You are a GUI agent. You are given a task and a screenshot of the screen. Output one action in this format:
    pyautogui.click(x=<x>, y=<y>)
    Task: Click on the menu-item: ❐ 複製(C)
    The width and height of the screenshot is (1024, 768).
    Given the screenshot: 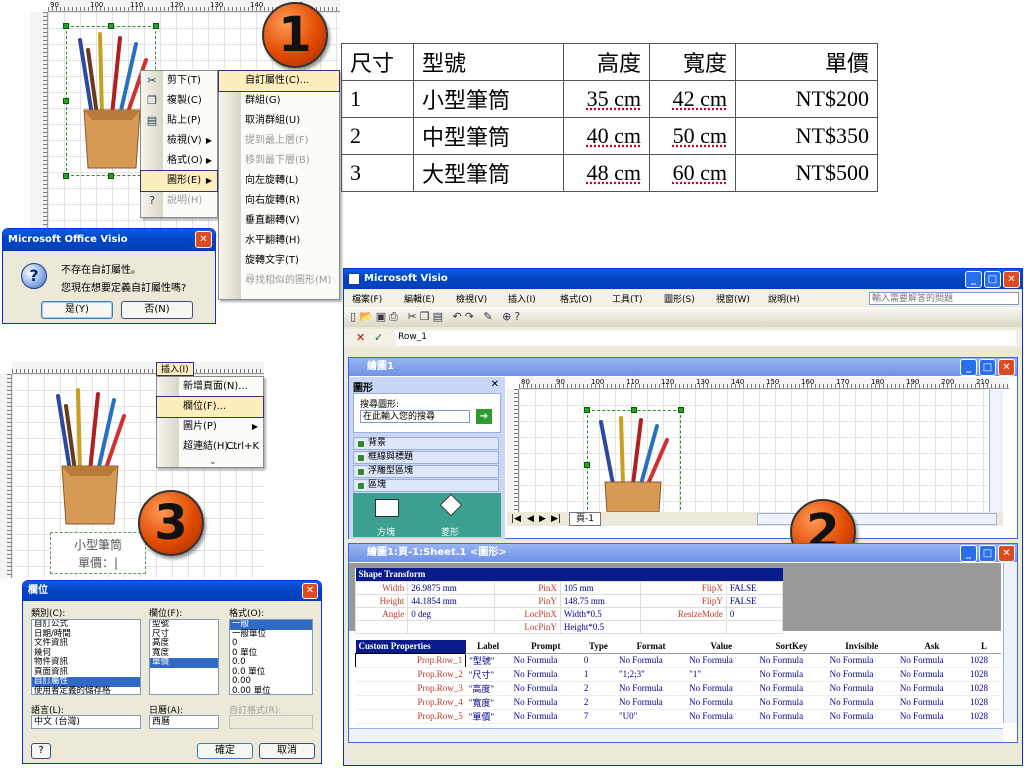 What is the action you would take?
    pyautogui.click(x=179, y=101)
    